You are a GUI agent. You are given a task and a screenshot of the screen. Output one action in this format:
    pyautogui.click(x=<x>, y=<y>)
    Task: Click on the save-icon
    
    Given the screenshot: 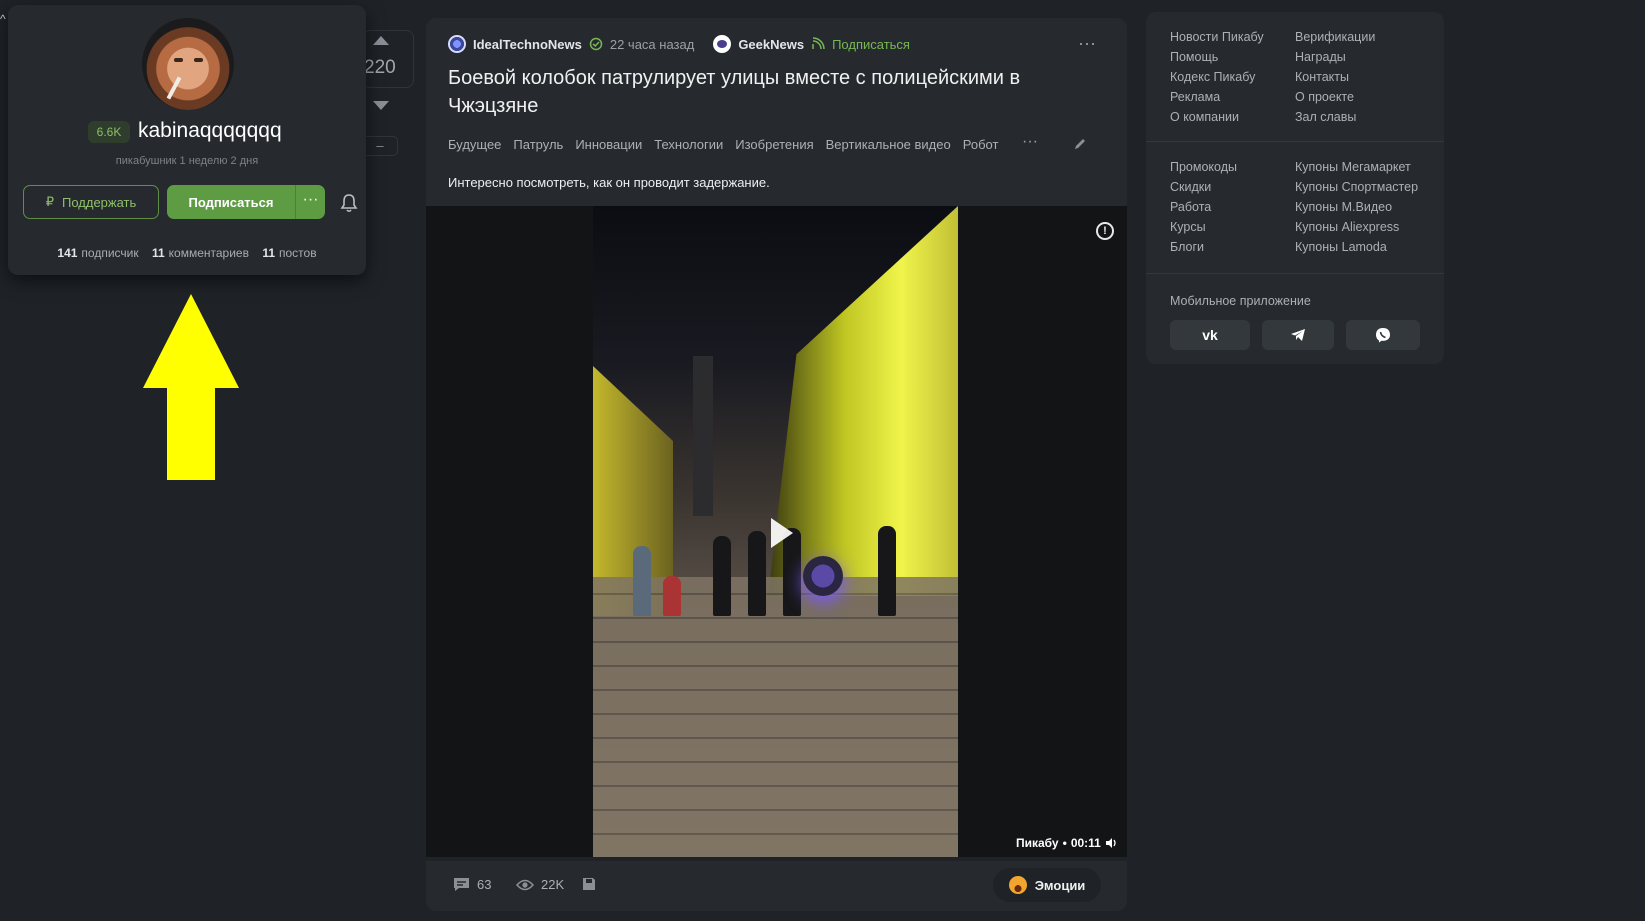 What is the action you would take?
    pyautogui.click(x=589, y=884)
    